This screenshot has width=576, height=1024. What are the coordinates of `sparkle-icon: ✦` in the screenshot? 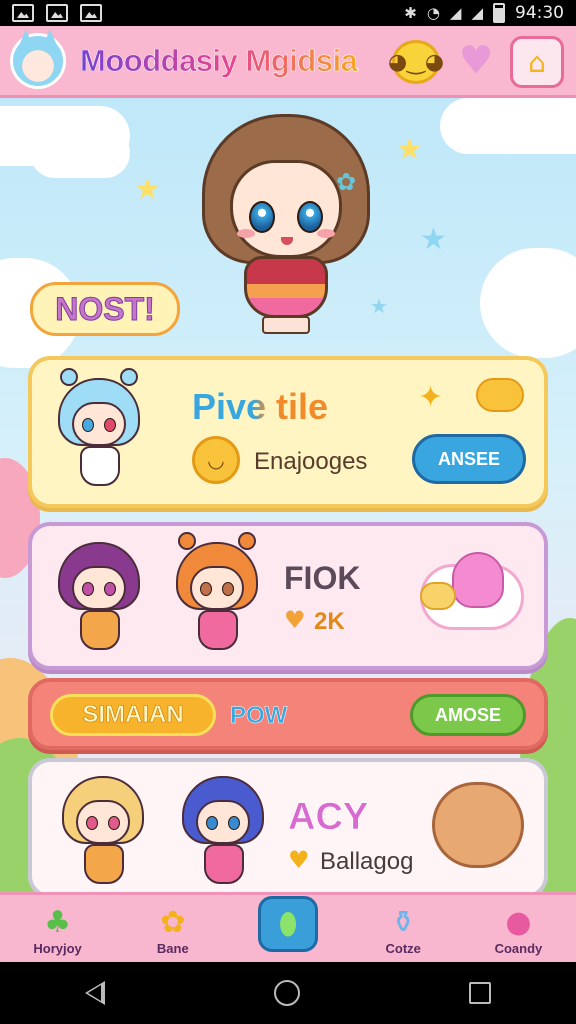 It's located at (431, 397).